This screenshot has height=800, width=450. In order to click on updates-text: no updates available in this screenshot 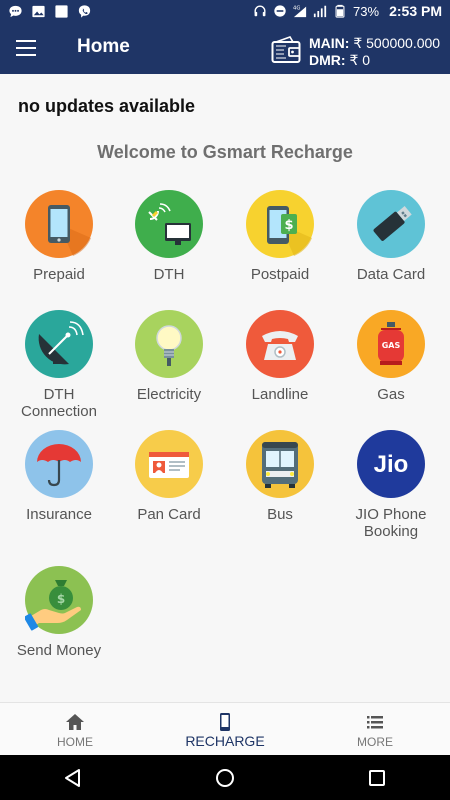, I will do `click(107, 106)`.